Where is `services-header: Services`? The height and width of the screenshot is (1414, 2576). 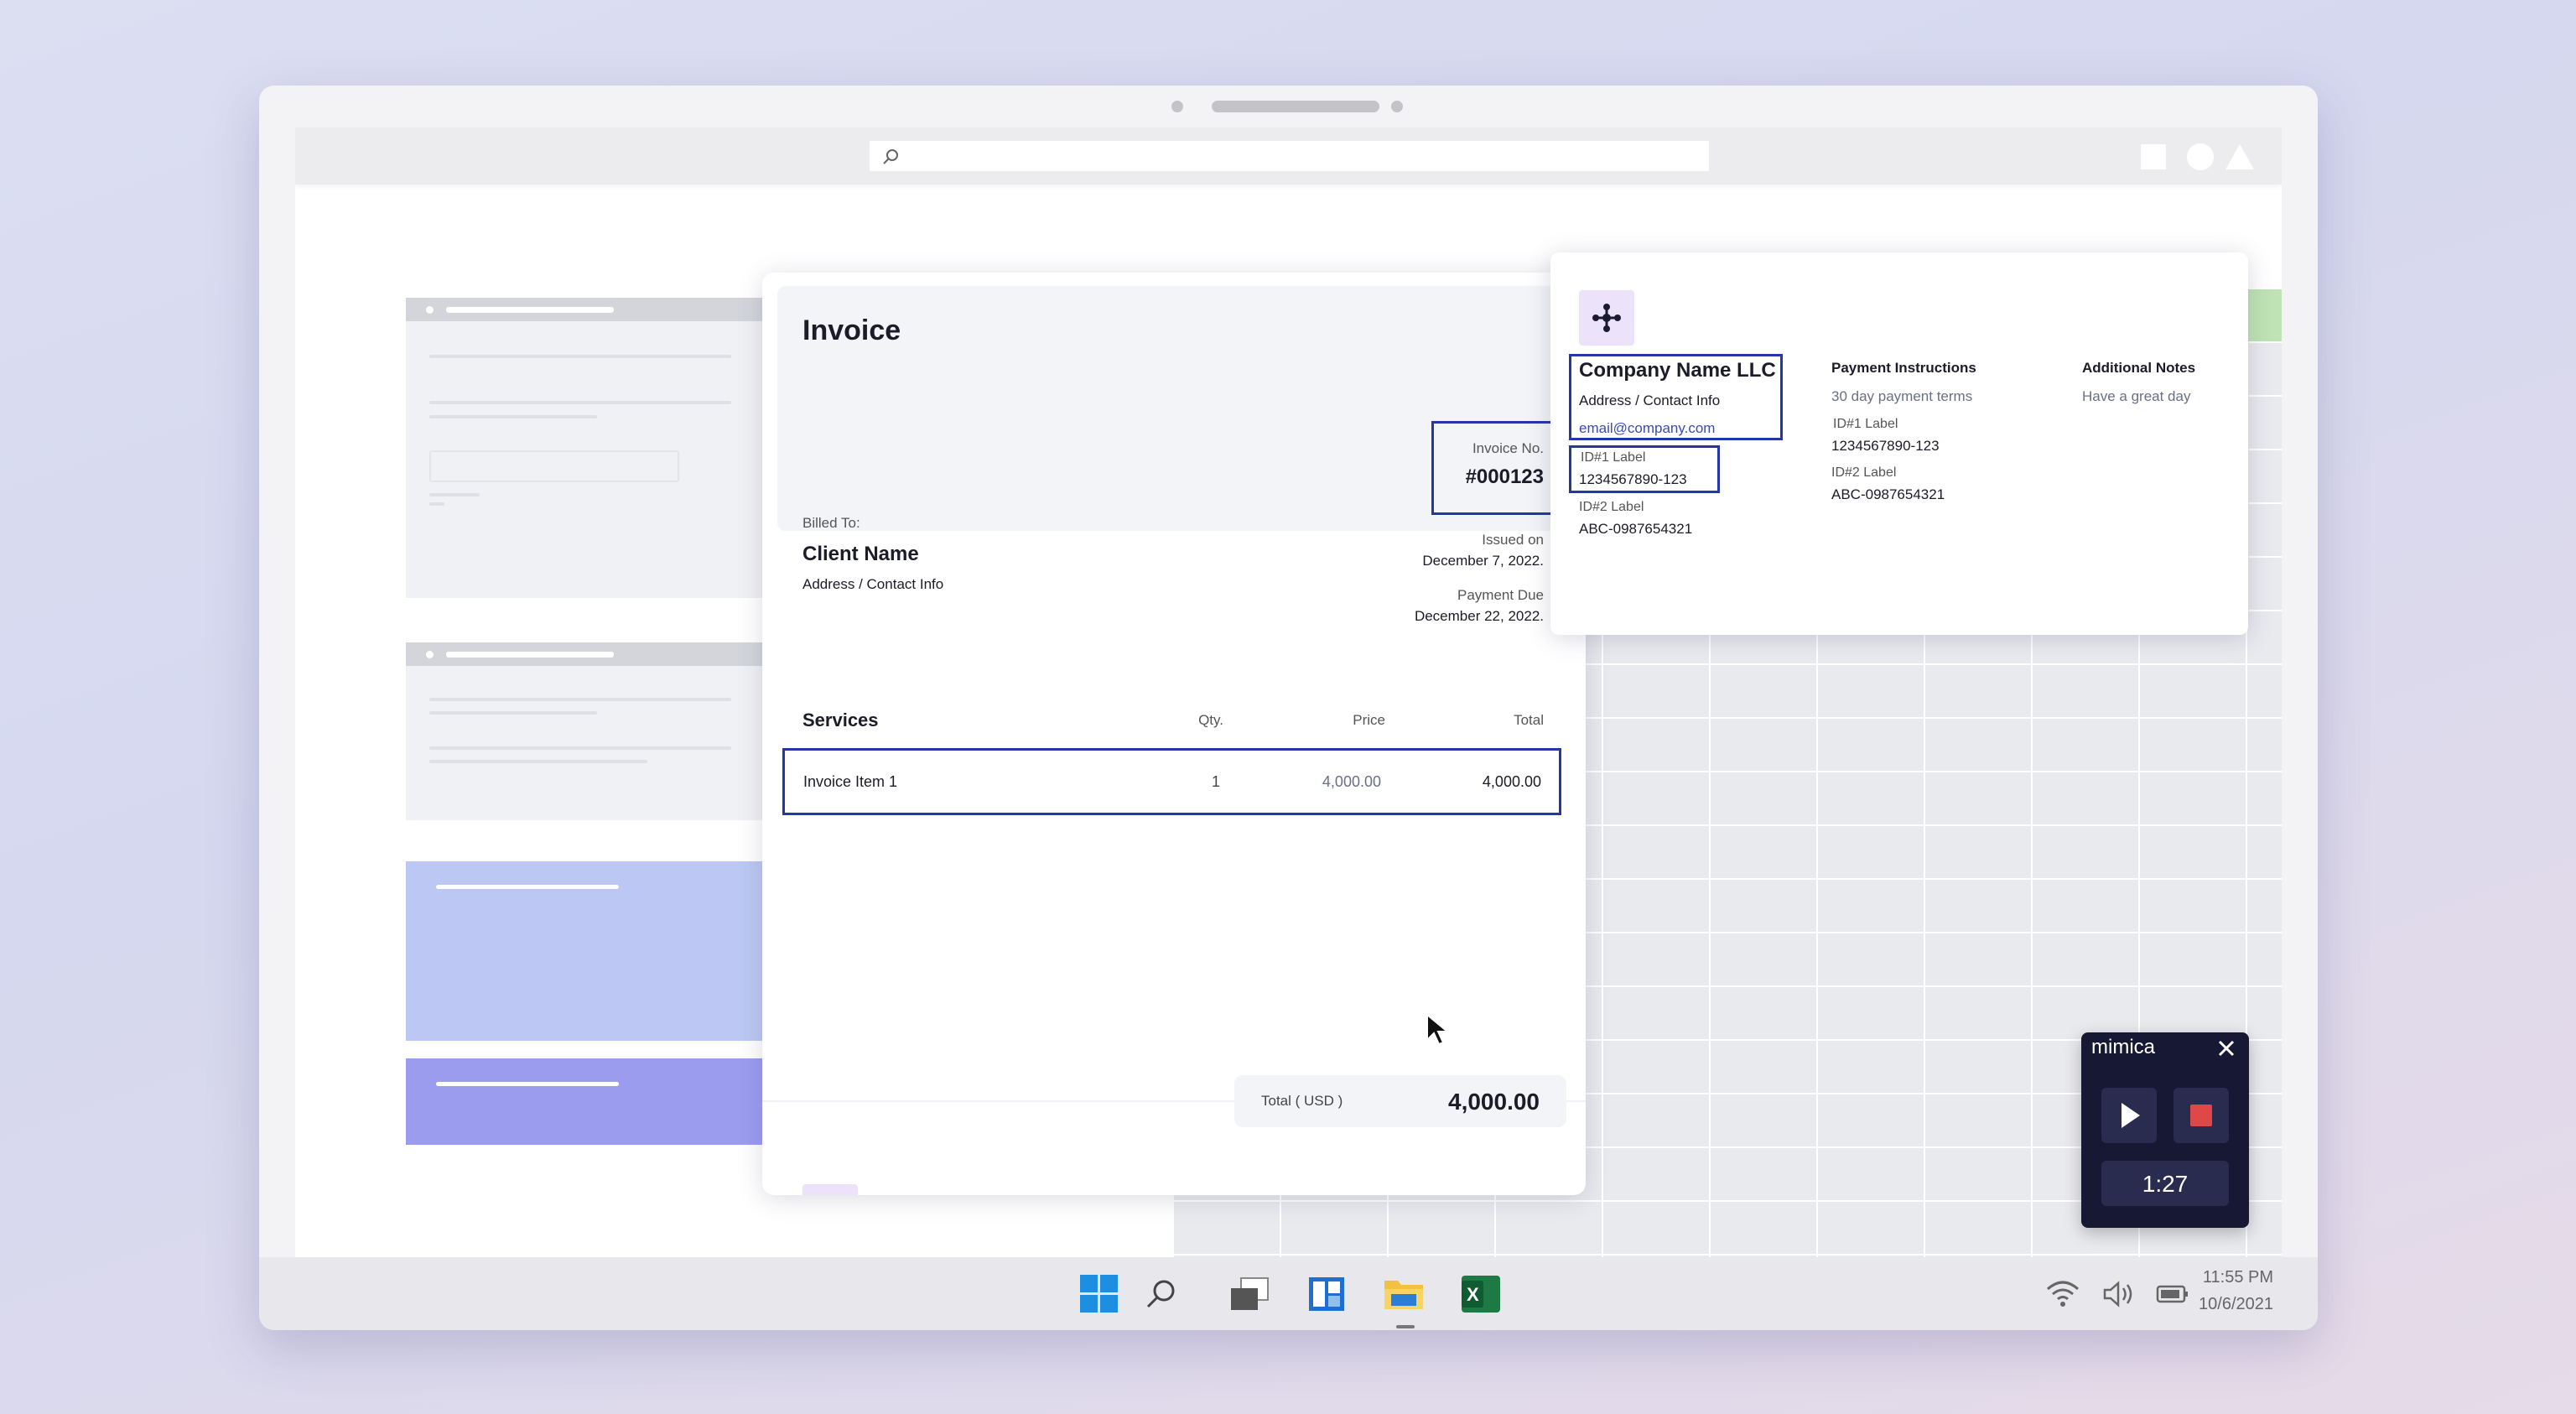
services-header: Services is located at coordinates (840, 720).